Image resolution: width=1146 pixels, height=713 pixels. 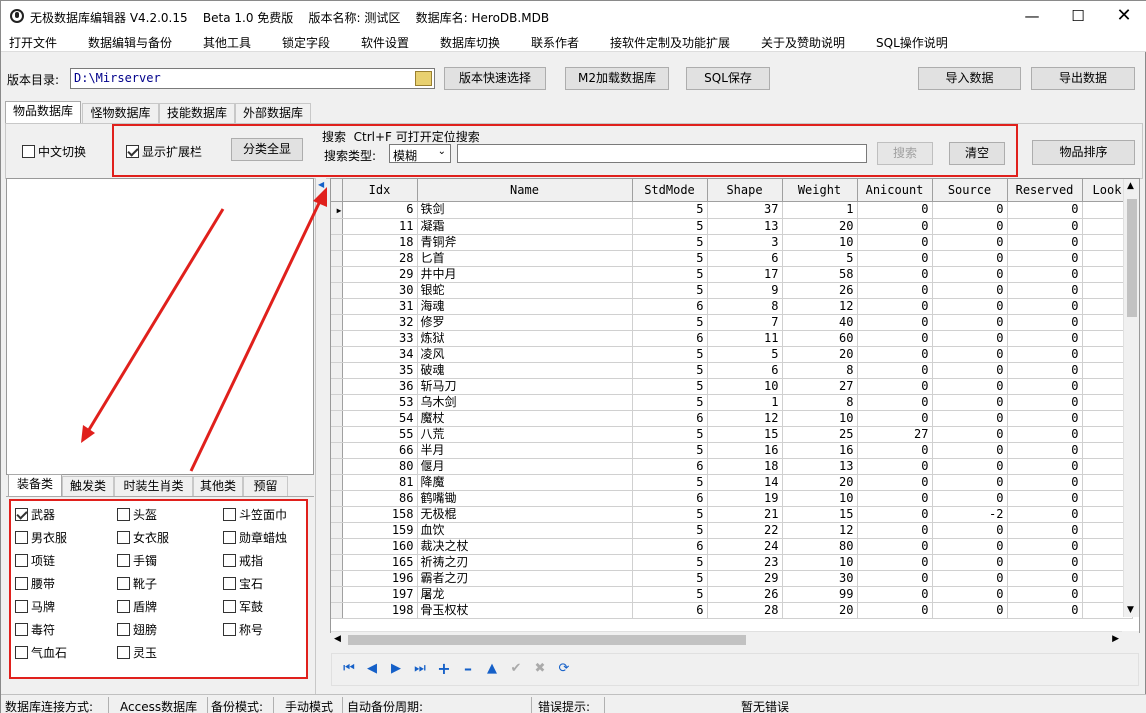 What do you see at coordinates (137, 652) in the screenshot?
I see `category-checkbox: 灵玉` at bounding box center [137, 652].